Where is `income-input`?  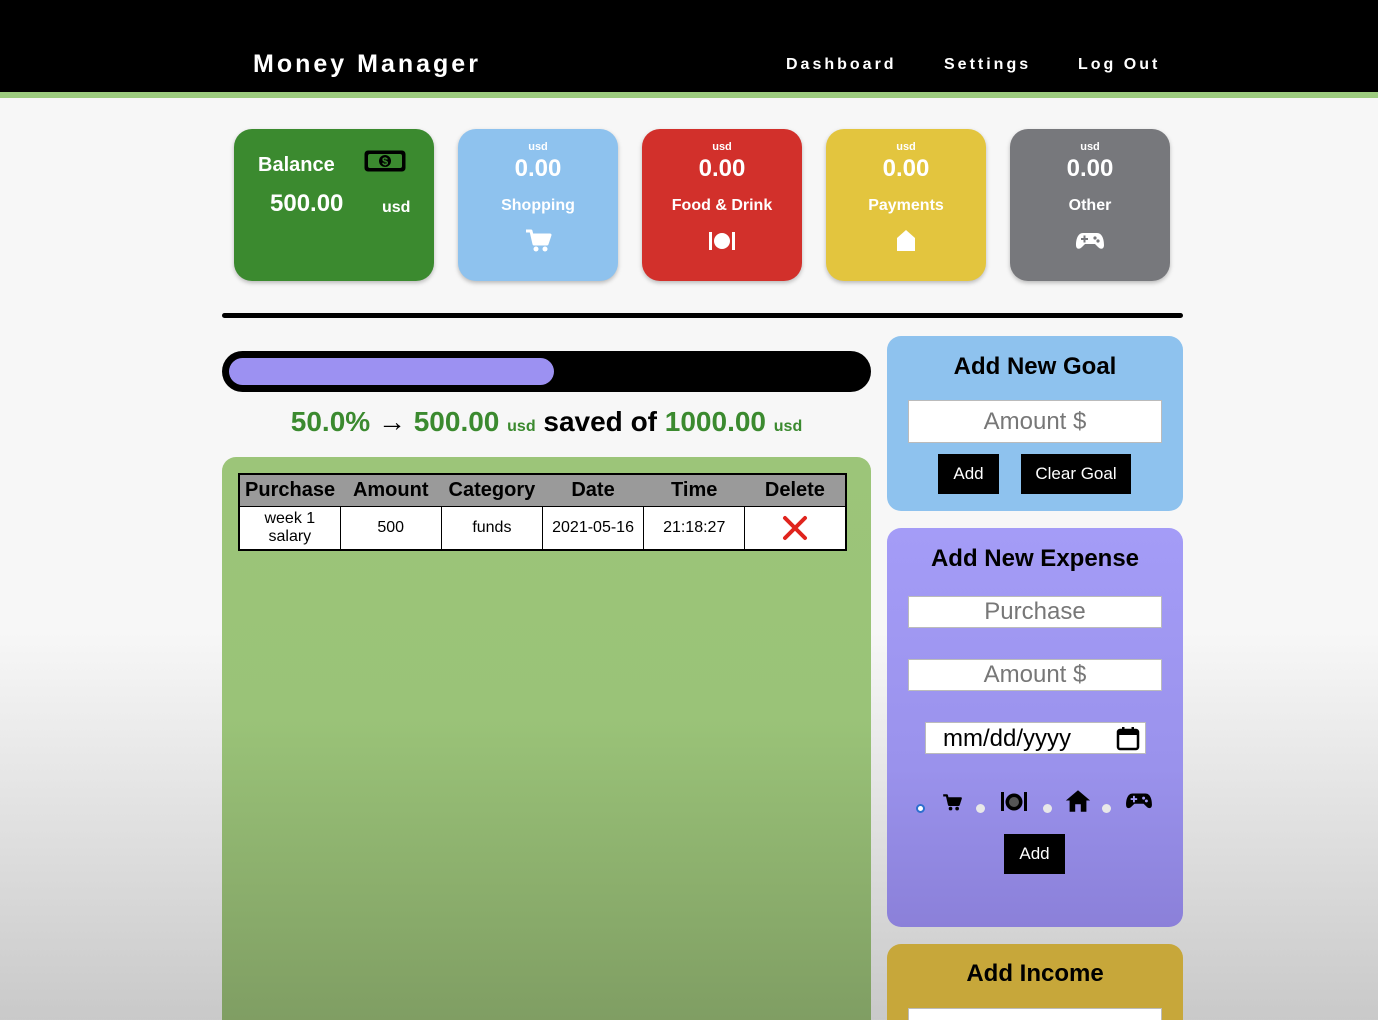
income-input is located at coordinates (1035, 1014).